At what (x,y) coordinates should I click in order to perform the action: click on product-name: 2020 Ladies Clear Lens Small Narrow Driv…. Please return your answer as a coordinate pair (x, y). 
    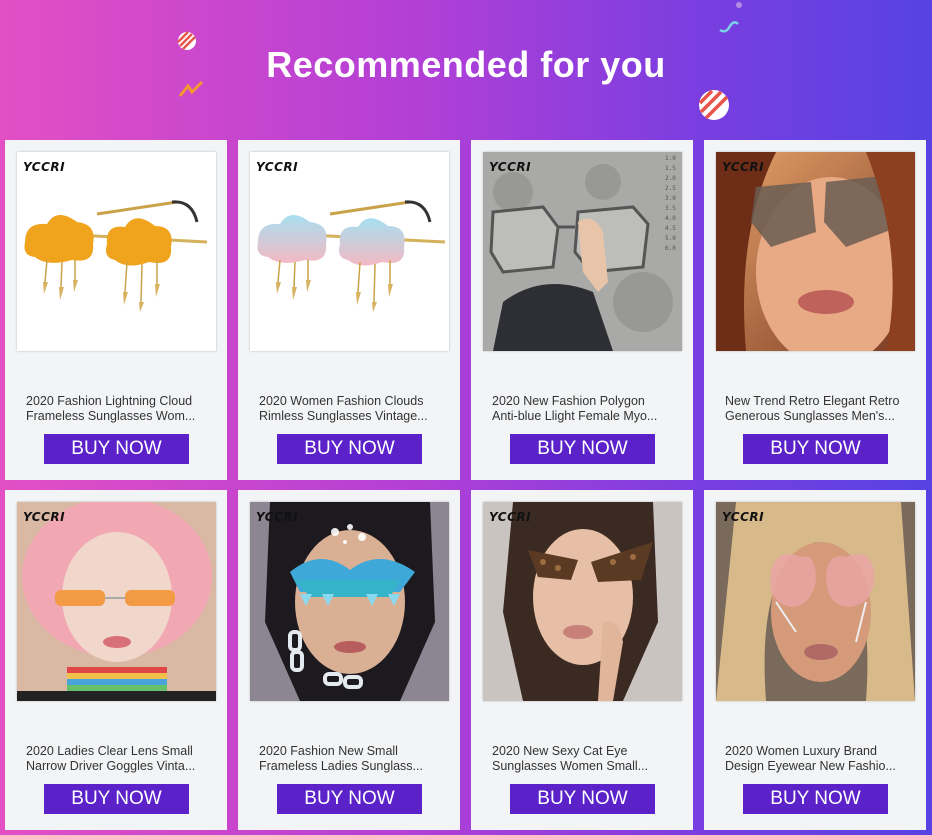
    Looking at the image, I should click on (118, 759).